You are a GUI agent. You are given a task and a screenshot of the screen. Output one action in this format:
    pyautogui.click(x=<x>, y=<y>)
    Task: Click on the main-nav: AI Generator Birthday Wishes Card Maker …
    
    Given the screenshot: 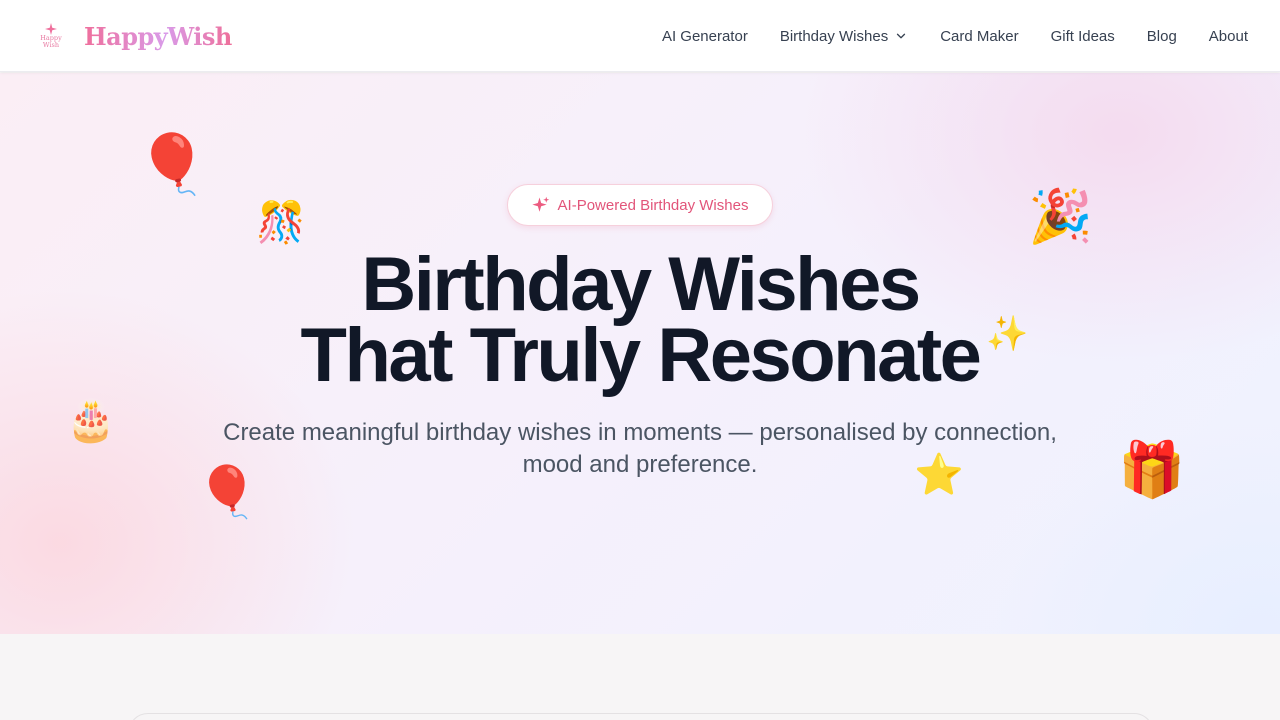 What is the action you would take?
    pyautogui.click(x=955, y=36)
    